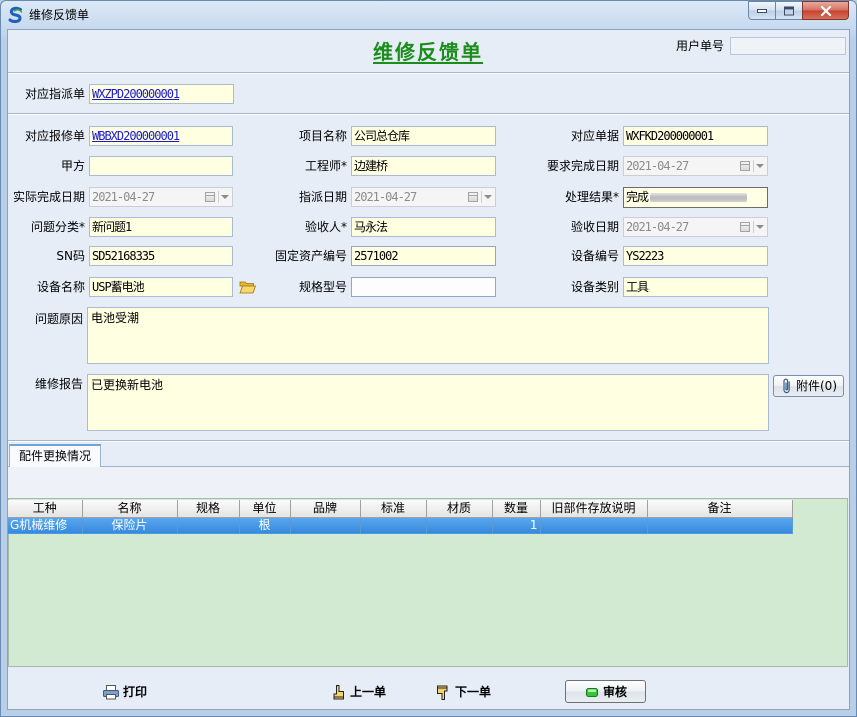 This screenshot has width=857, height=717. I want to click on prev-record-label: 上一单, so click(368, 692).